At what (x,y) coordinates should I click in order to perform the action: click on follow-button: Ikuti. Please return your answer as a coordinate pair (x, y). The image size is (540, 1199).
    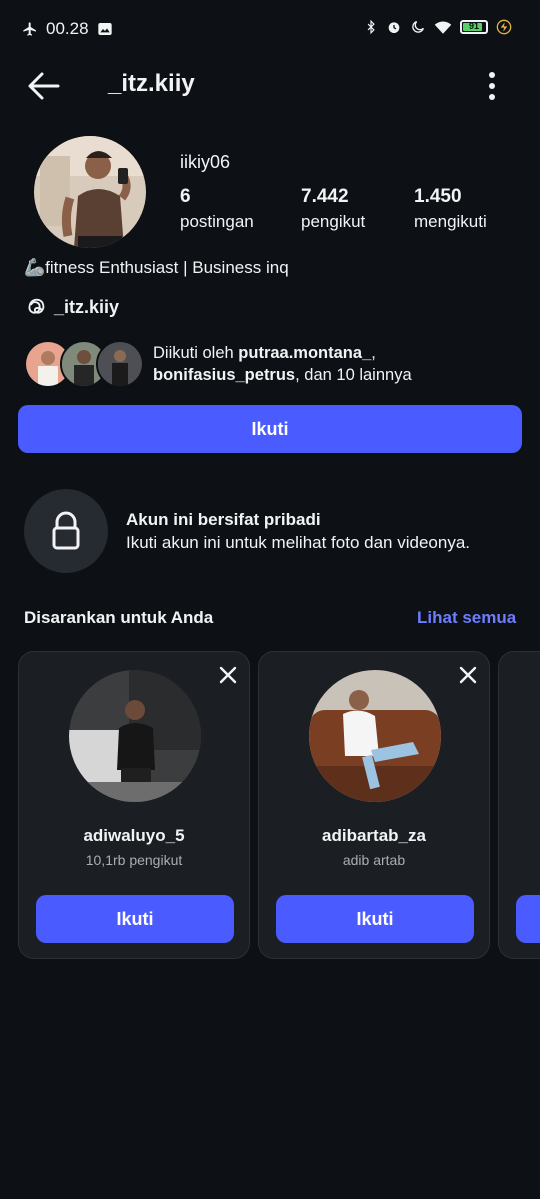
    Looking at the image, I should click on (270, 429).